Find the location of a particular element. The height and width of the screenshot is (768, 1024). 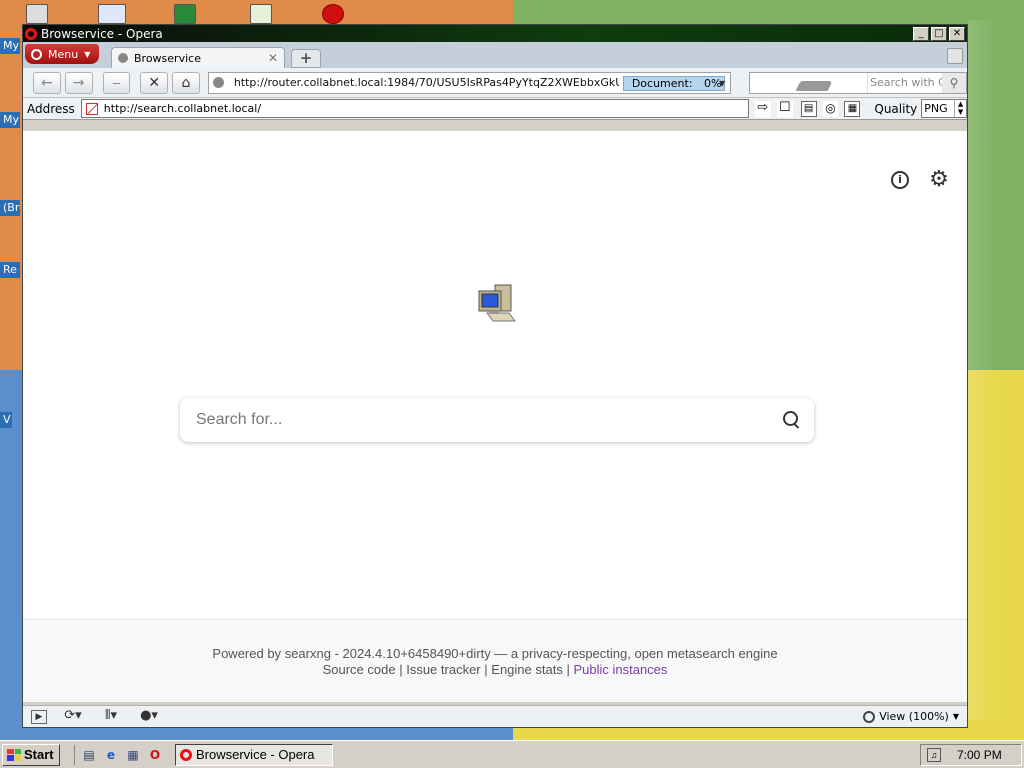

info-icon: i is located at coordinates (900, 180).